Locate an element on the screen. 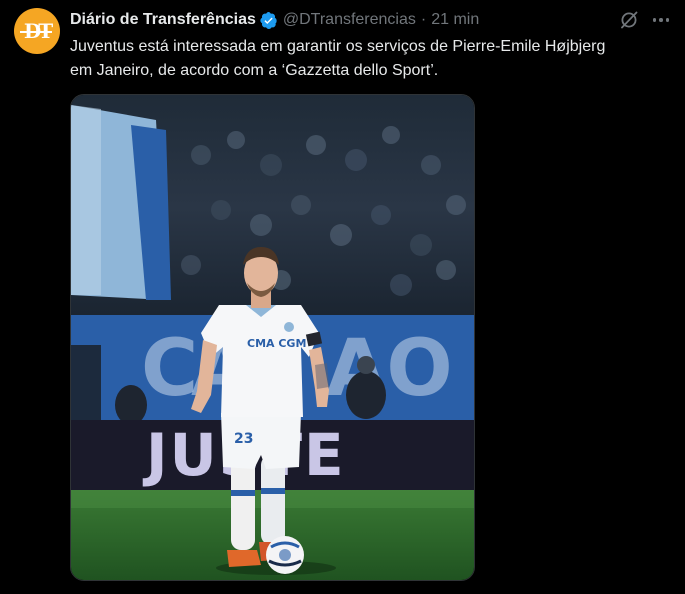 The height and width of the screenshot is (594, 685). avatar-initials: DT is located at coordinates (36, 31).